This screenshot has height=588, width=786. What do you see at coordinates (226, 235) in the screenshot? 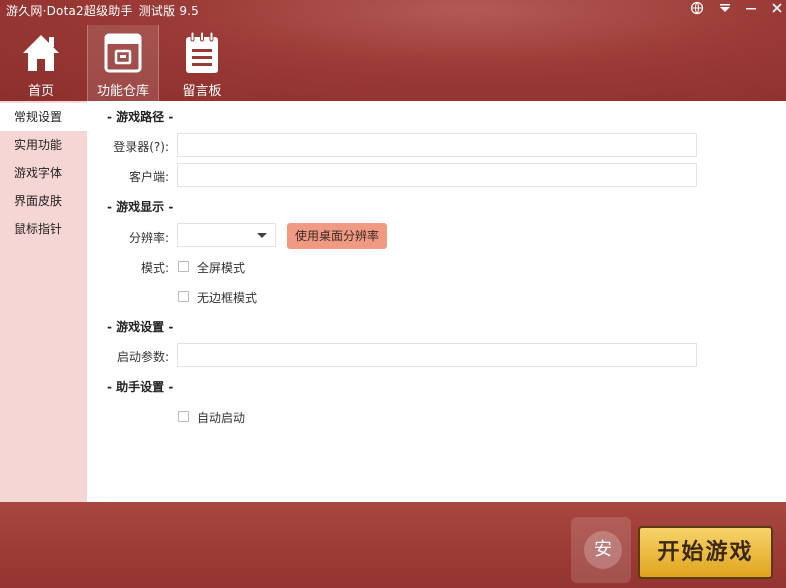
I see `resolution-select` at bounding box center [226, 235].